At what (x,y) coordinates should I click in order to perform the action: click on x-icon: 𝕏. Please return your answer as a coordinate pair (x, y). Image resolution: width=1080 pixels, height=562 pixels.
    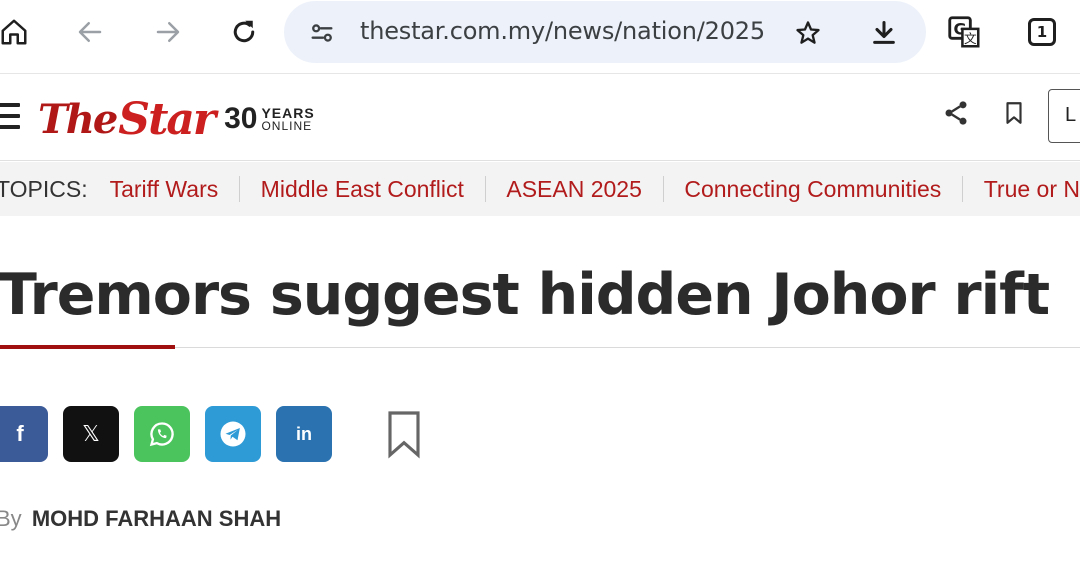
    Looking at the image, I should click on (91, 433).